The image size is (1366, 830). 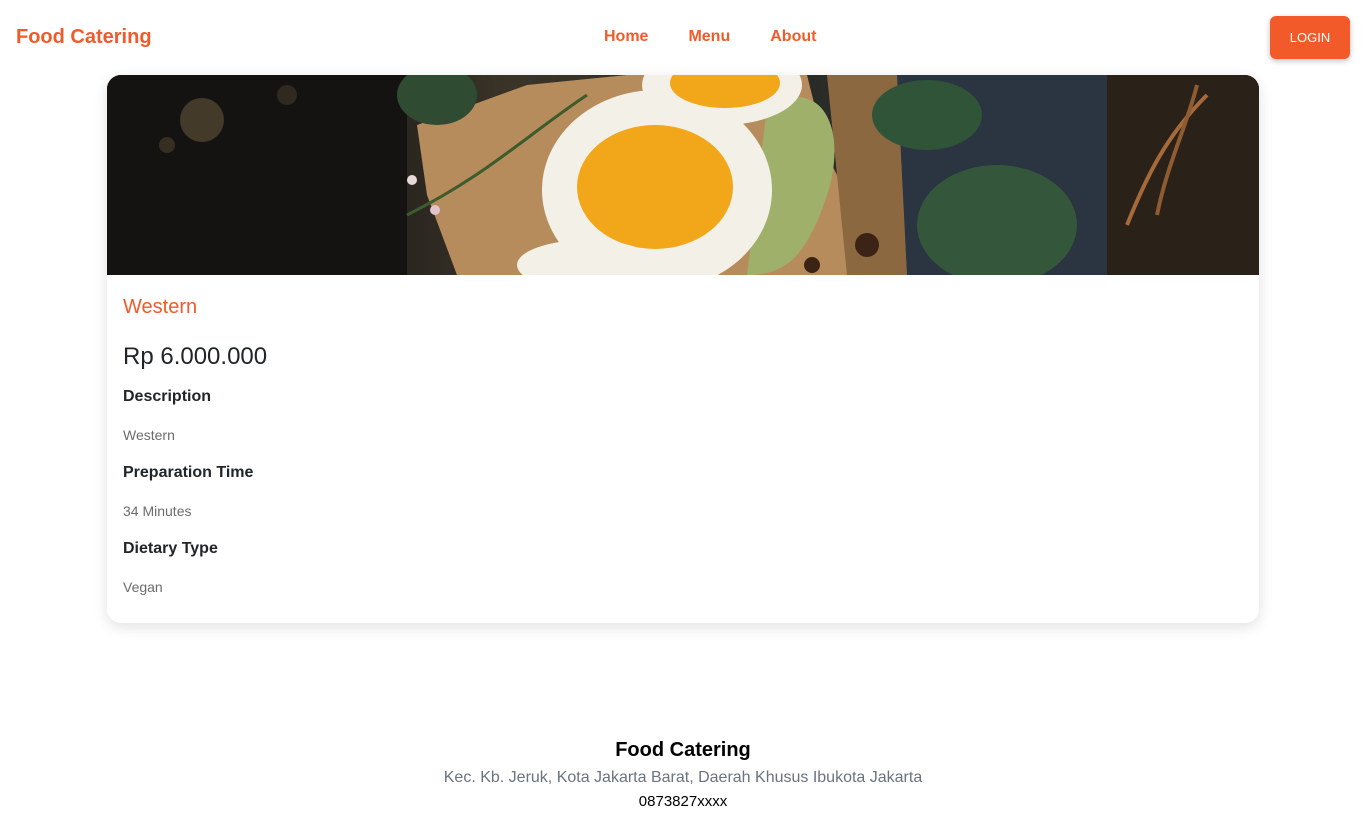 I want to click on dietary-type-label: Dietary Type, so click(x=170, y=548).